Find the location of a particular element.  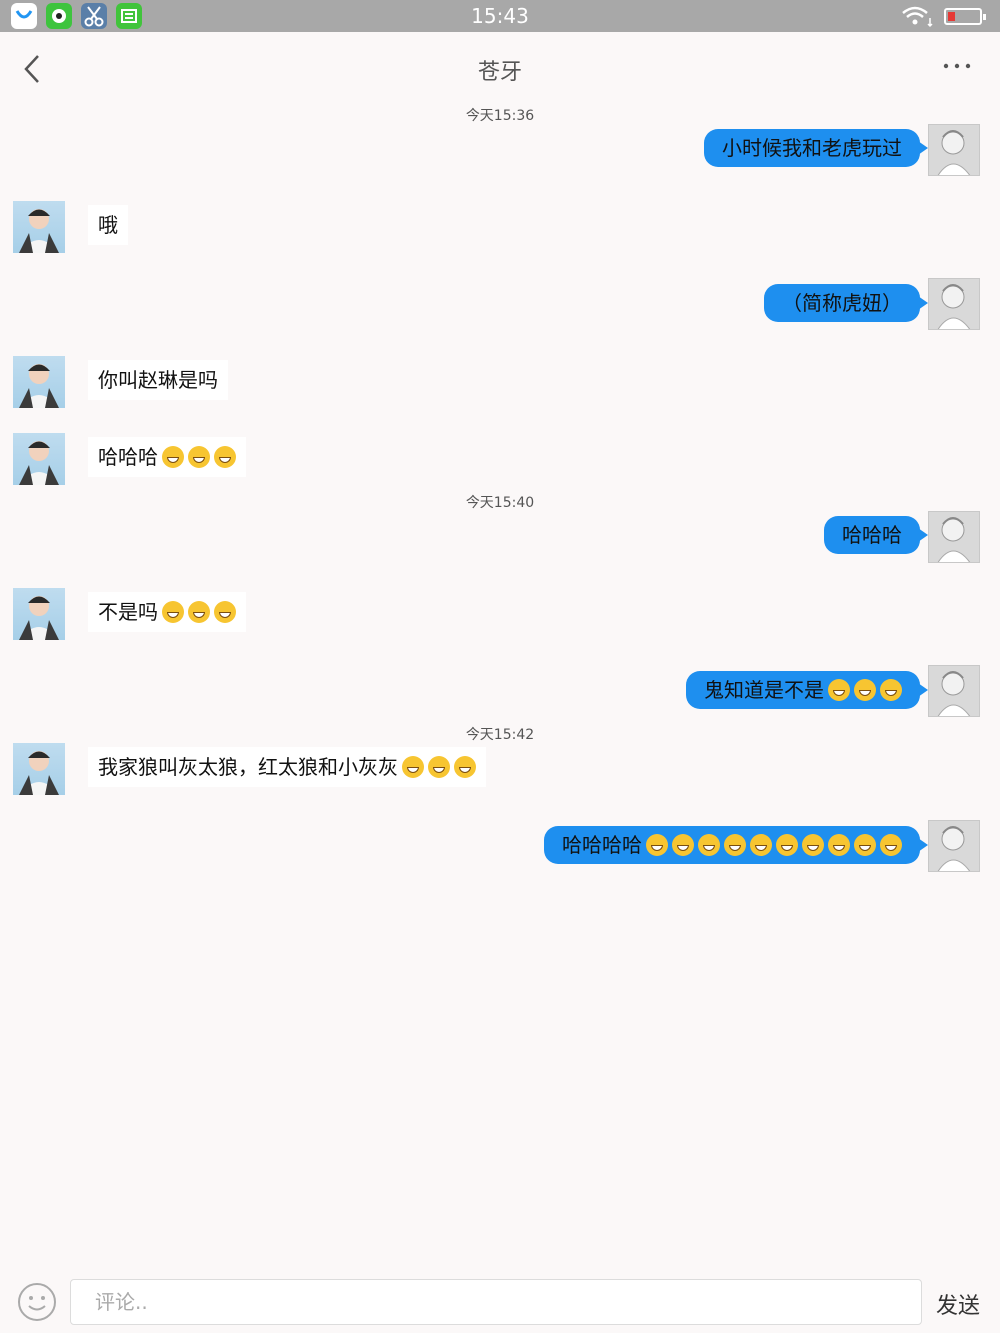

message-text: 哦 is located at coordinates (108, 225).